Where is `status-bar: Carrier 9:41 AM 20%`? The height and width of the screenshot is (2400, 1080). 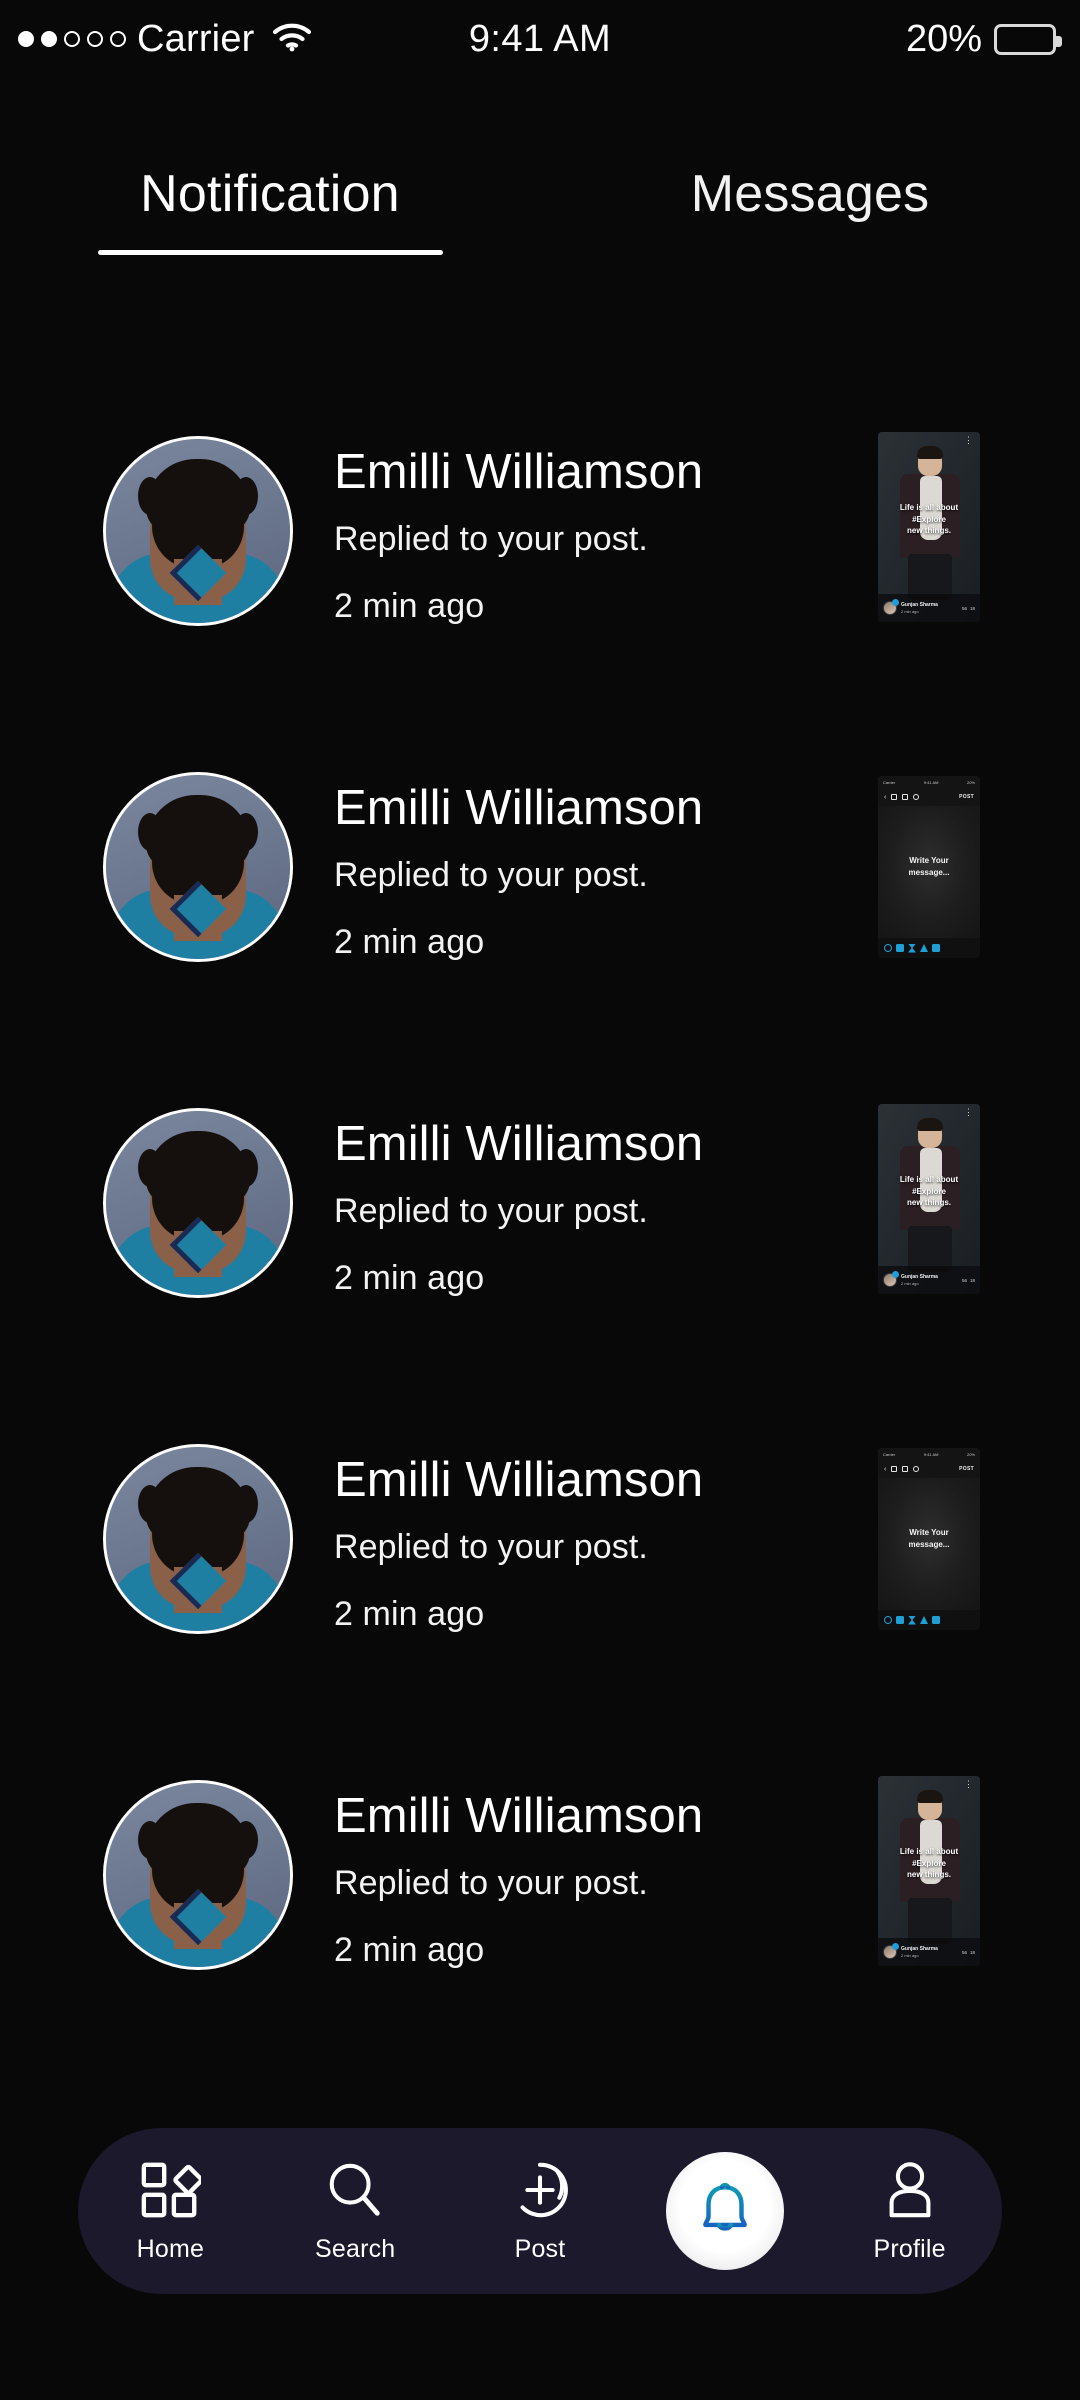 status-bar: Carrier 9:41 AM 20% is located at coordinates (540, 39).